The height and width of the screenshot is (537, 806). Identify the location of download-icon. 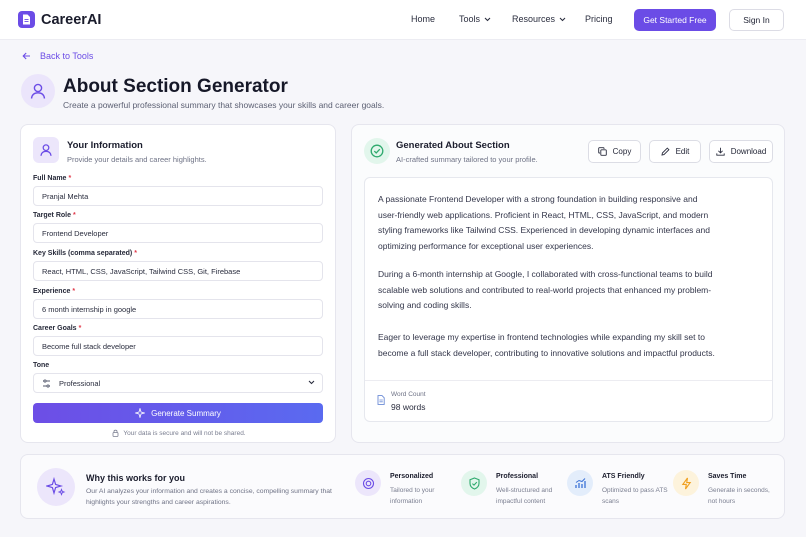
(720, 151).